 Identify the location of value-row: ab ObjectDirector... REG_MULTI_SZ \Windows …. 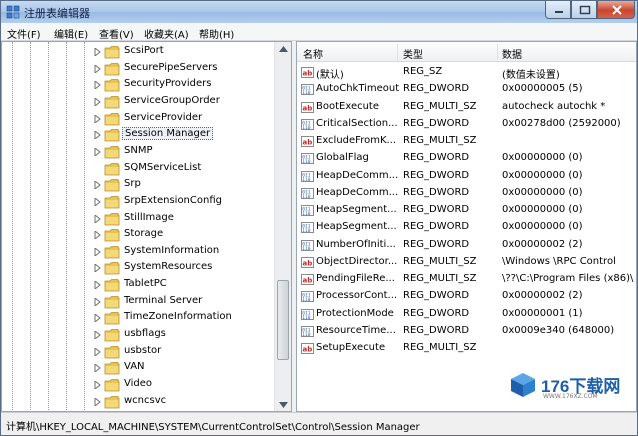
(466, 262).